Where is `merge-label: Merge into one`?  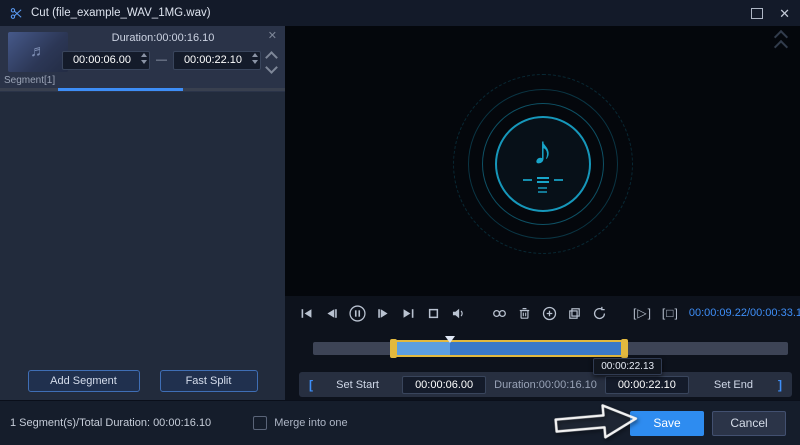 merge-label: Merge into one is located at coordinates (310, 423).